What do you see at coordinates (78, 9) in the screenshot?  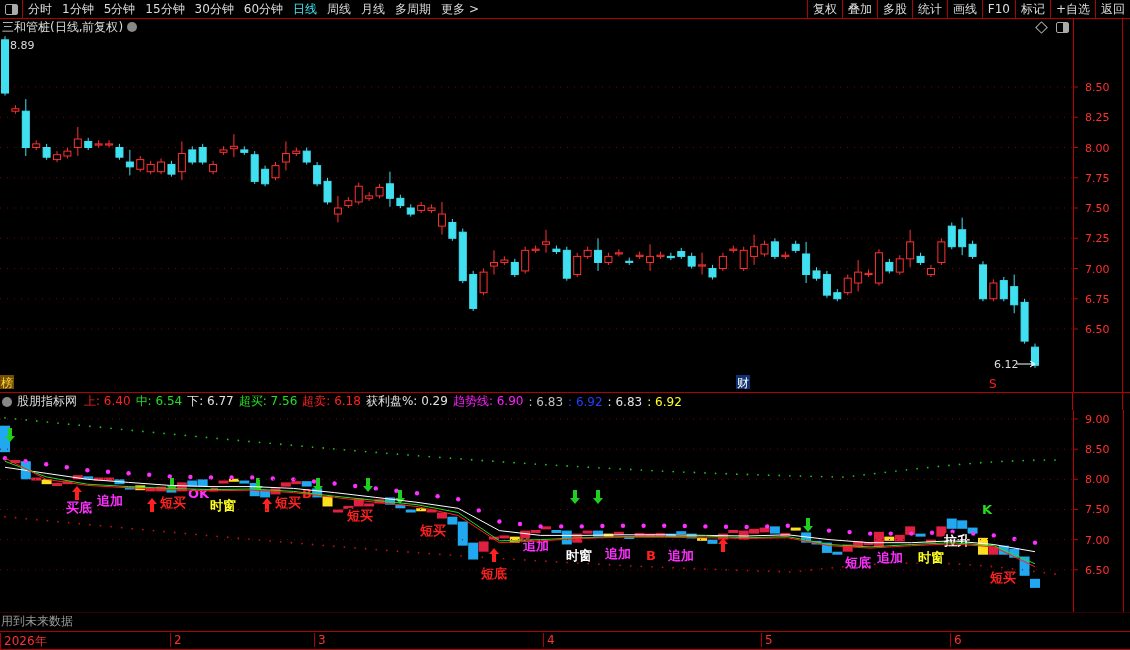 I see `period-tab: 1分钟` at bounding box center [78, 9].